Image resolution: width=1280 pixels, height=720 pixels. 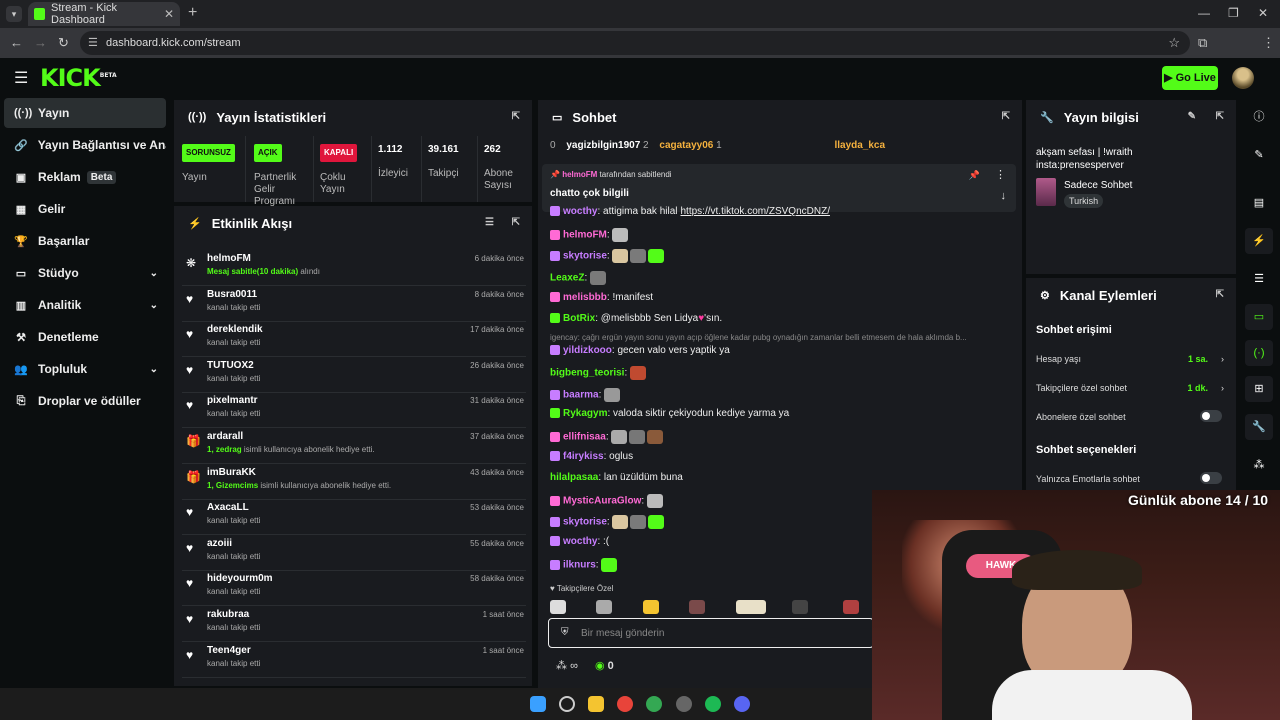 I want to click on close-tab-icon: ✕, so click(x=169, y=14).